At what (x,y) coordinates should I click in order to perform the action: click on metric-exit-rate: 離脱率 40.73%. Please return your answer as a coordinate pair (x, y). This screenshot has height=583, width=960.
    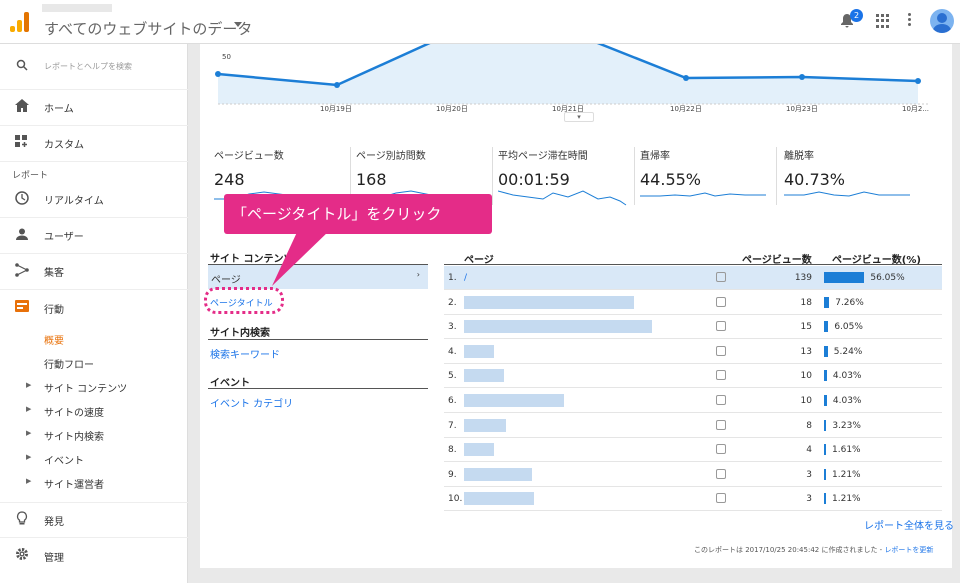
    Looking at the image, I should click on (854, 178).